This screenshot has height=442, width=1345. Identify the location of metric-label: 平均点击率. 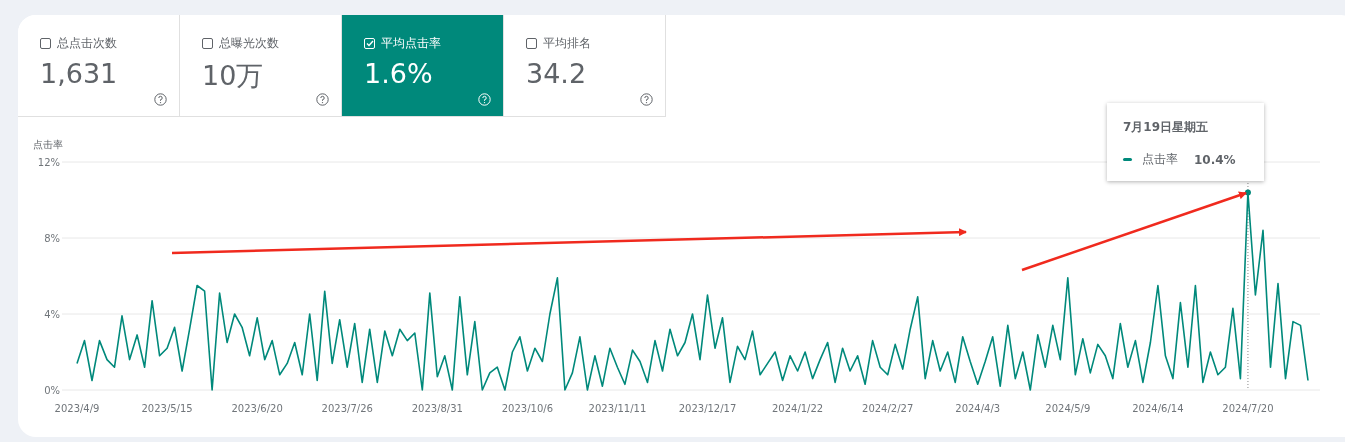
(411, 43).